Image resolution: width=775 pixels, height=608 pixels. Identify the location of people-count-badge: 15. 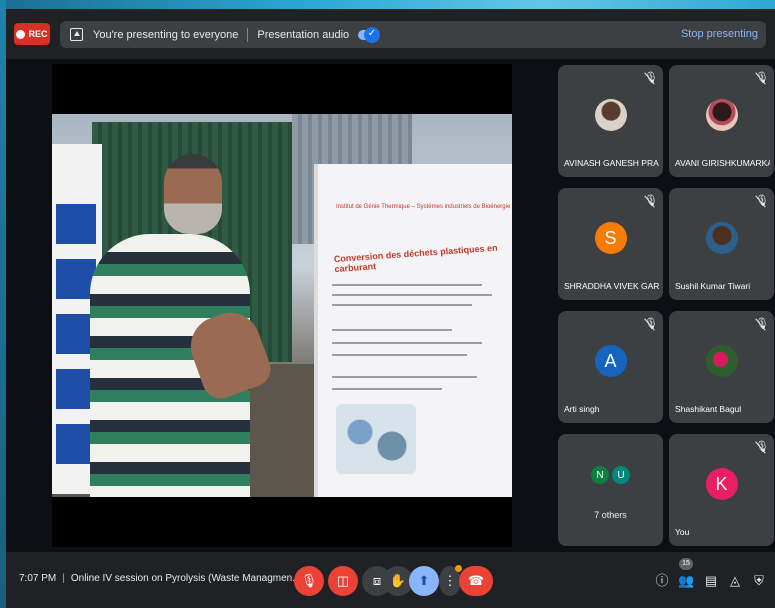
(686, 564).